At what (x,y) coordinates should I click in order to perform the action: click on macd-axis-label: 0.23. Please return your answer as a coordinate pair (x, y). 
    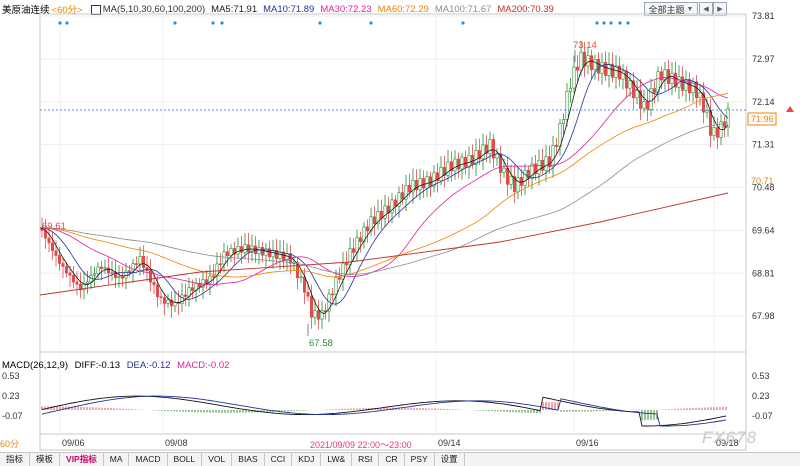
    Looking at the image, I should click on (761, 396).